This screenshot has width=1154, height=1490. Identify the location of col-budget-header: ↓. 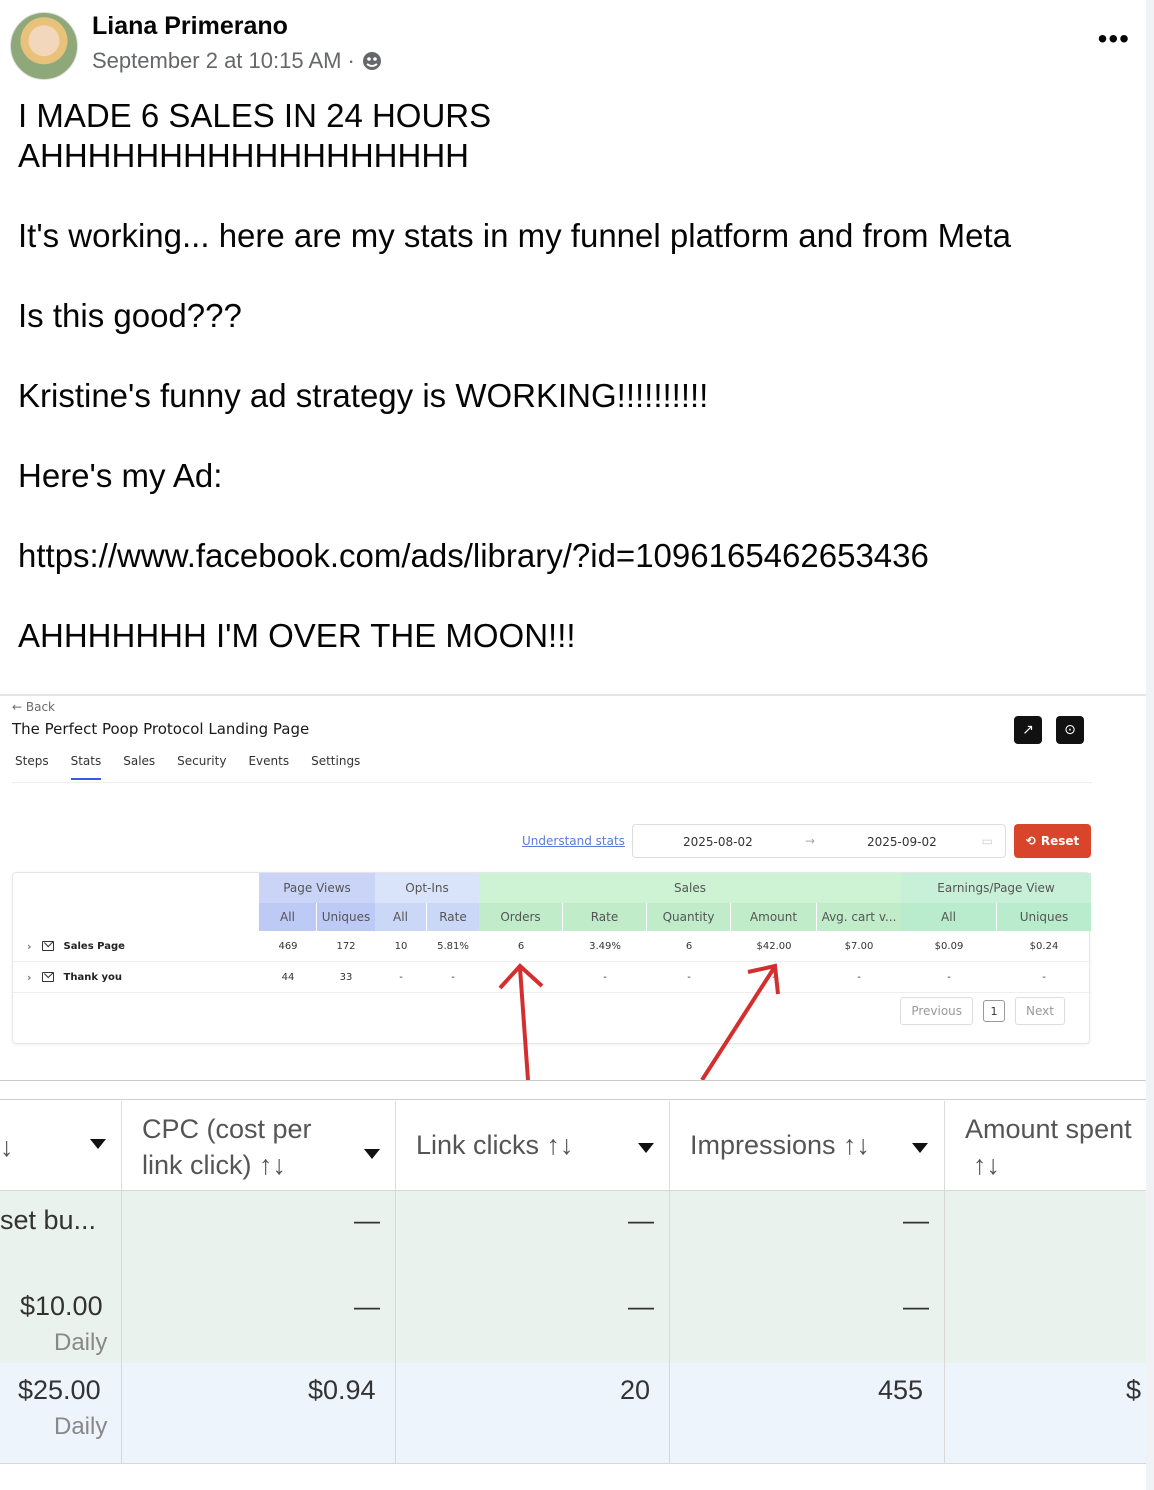
(61, 1145).